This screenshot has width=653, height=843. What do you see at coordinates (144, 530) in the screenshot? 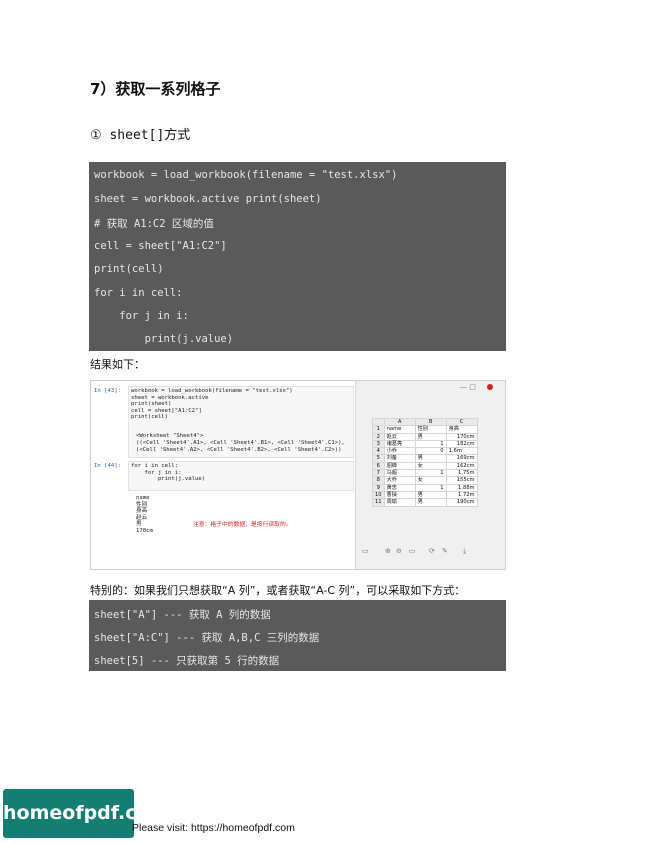
I see `cell-output-line: 170cm` at bounding box center [144, 530].